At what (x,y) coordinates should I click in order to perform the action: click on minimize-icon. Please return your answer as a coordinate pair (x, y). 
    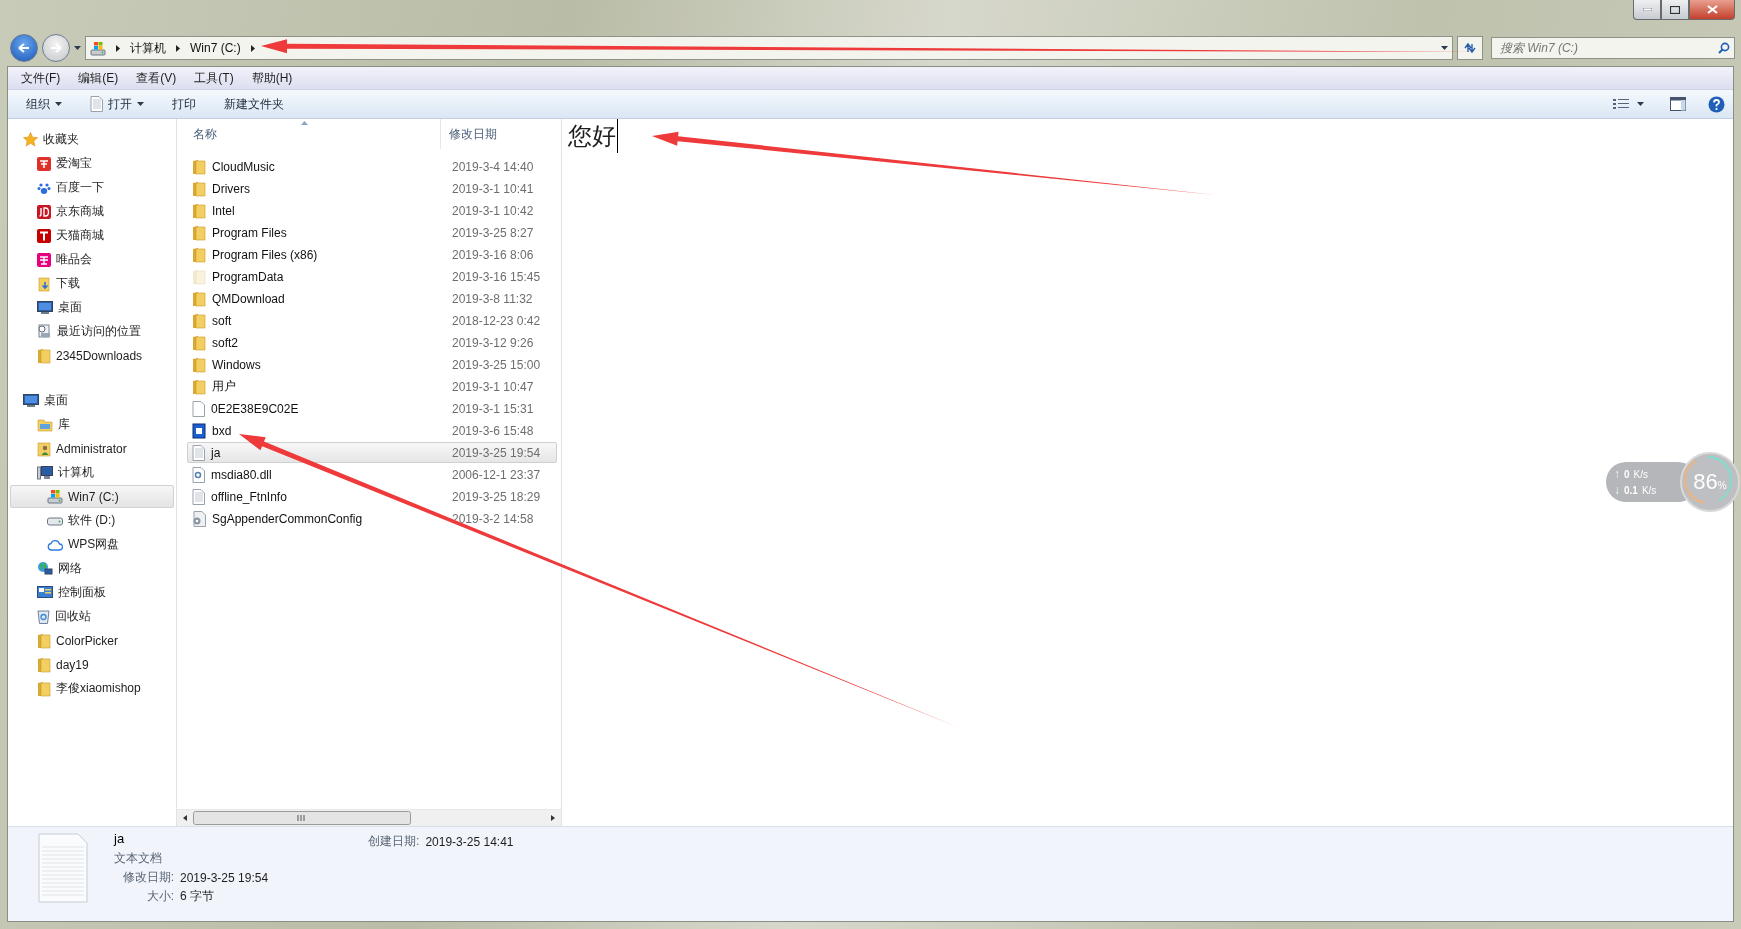
    Looking at the image, I should click on (1647, 9).